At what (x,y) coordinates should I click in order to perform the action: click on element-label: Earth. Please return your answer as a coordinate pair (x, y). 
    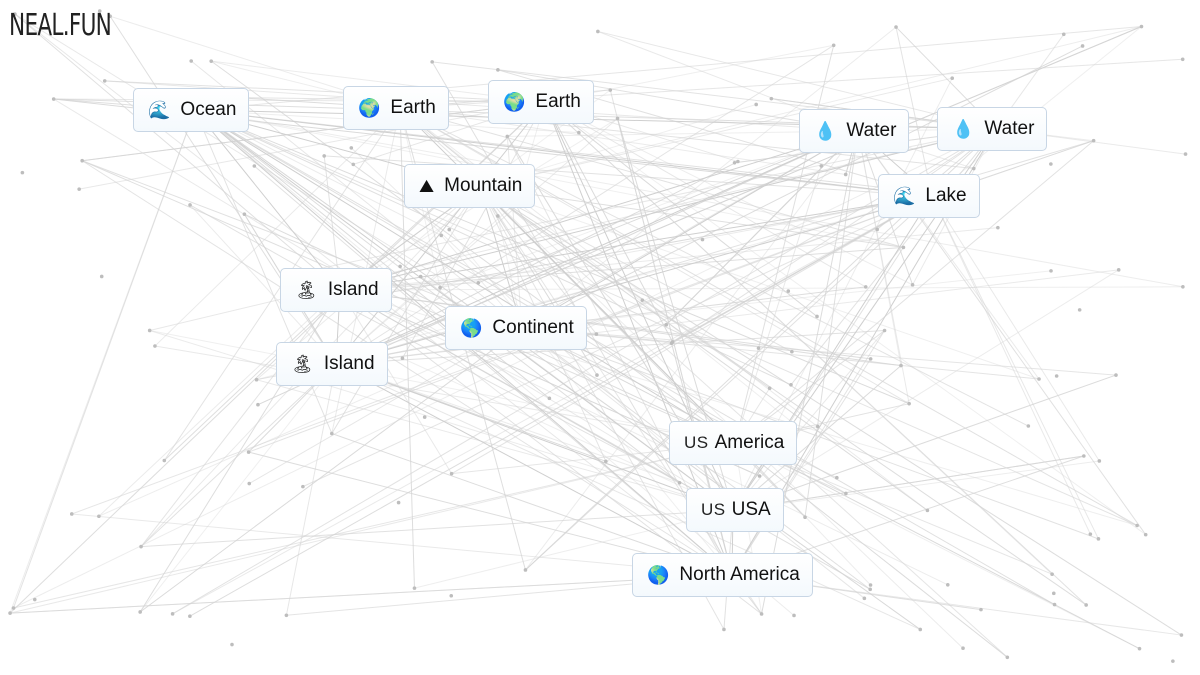
    Looking at the image, I should click on (413, 107).